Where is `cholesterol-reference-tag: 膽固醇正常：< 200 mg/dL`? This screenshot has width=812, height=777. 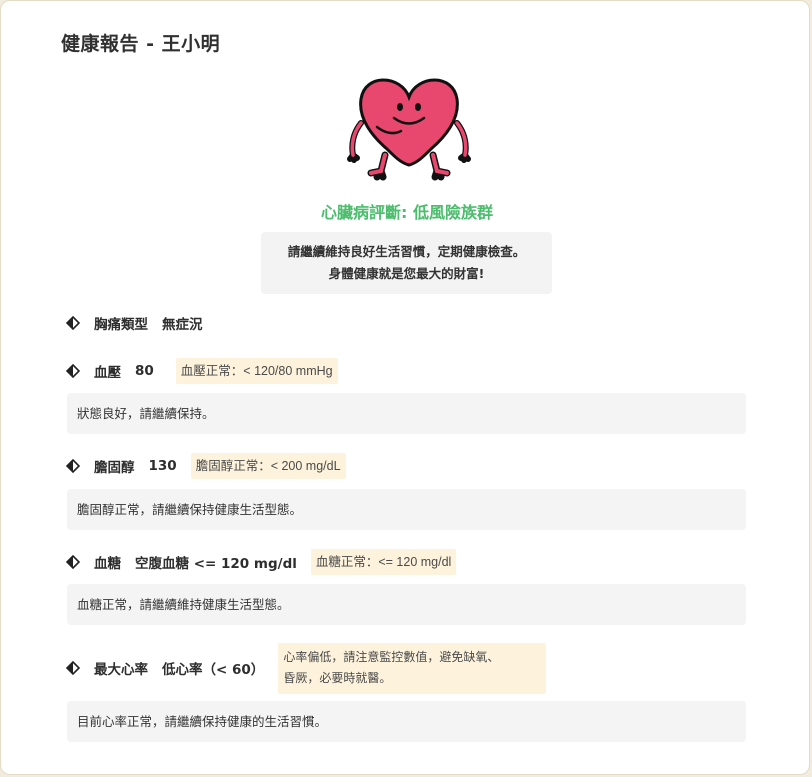
cholesterol-reference-tag: 膽固醇正常：< 200 mg/dL is located at coordinates (268, 466).